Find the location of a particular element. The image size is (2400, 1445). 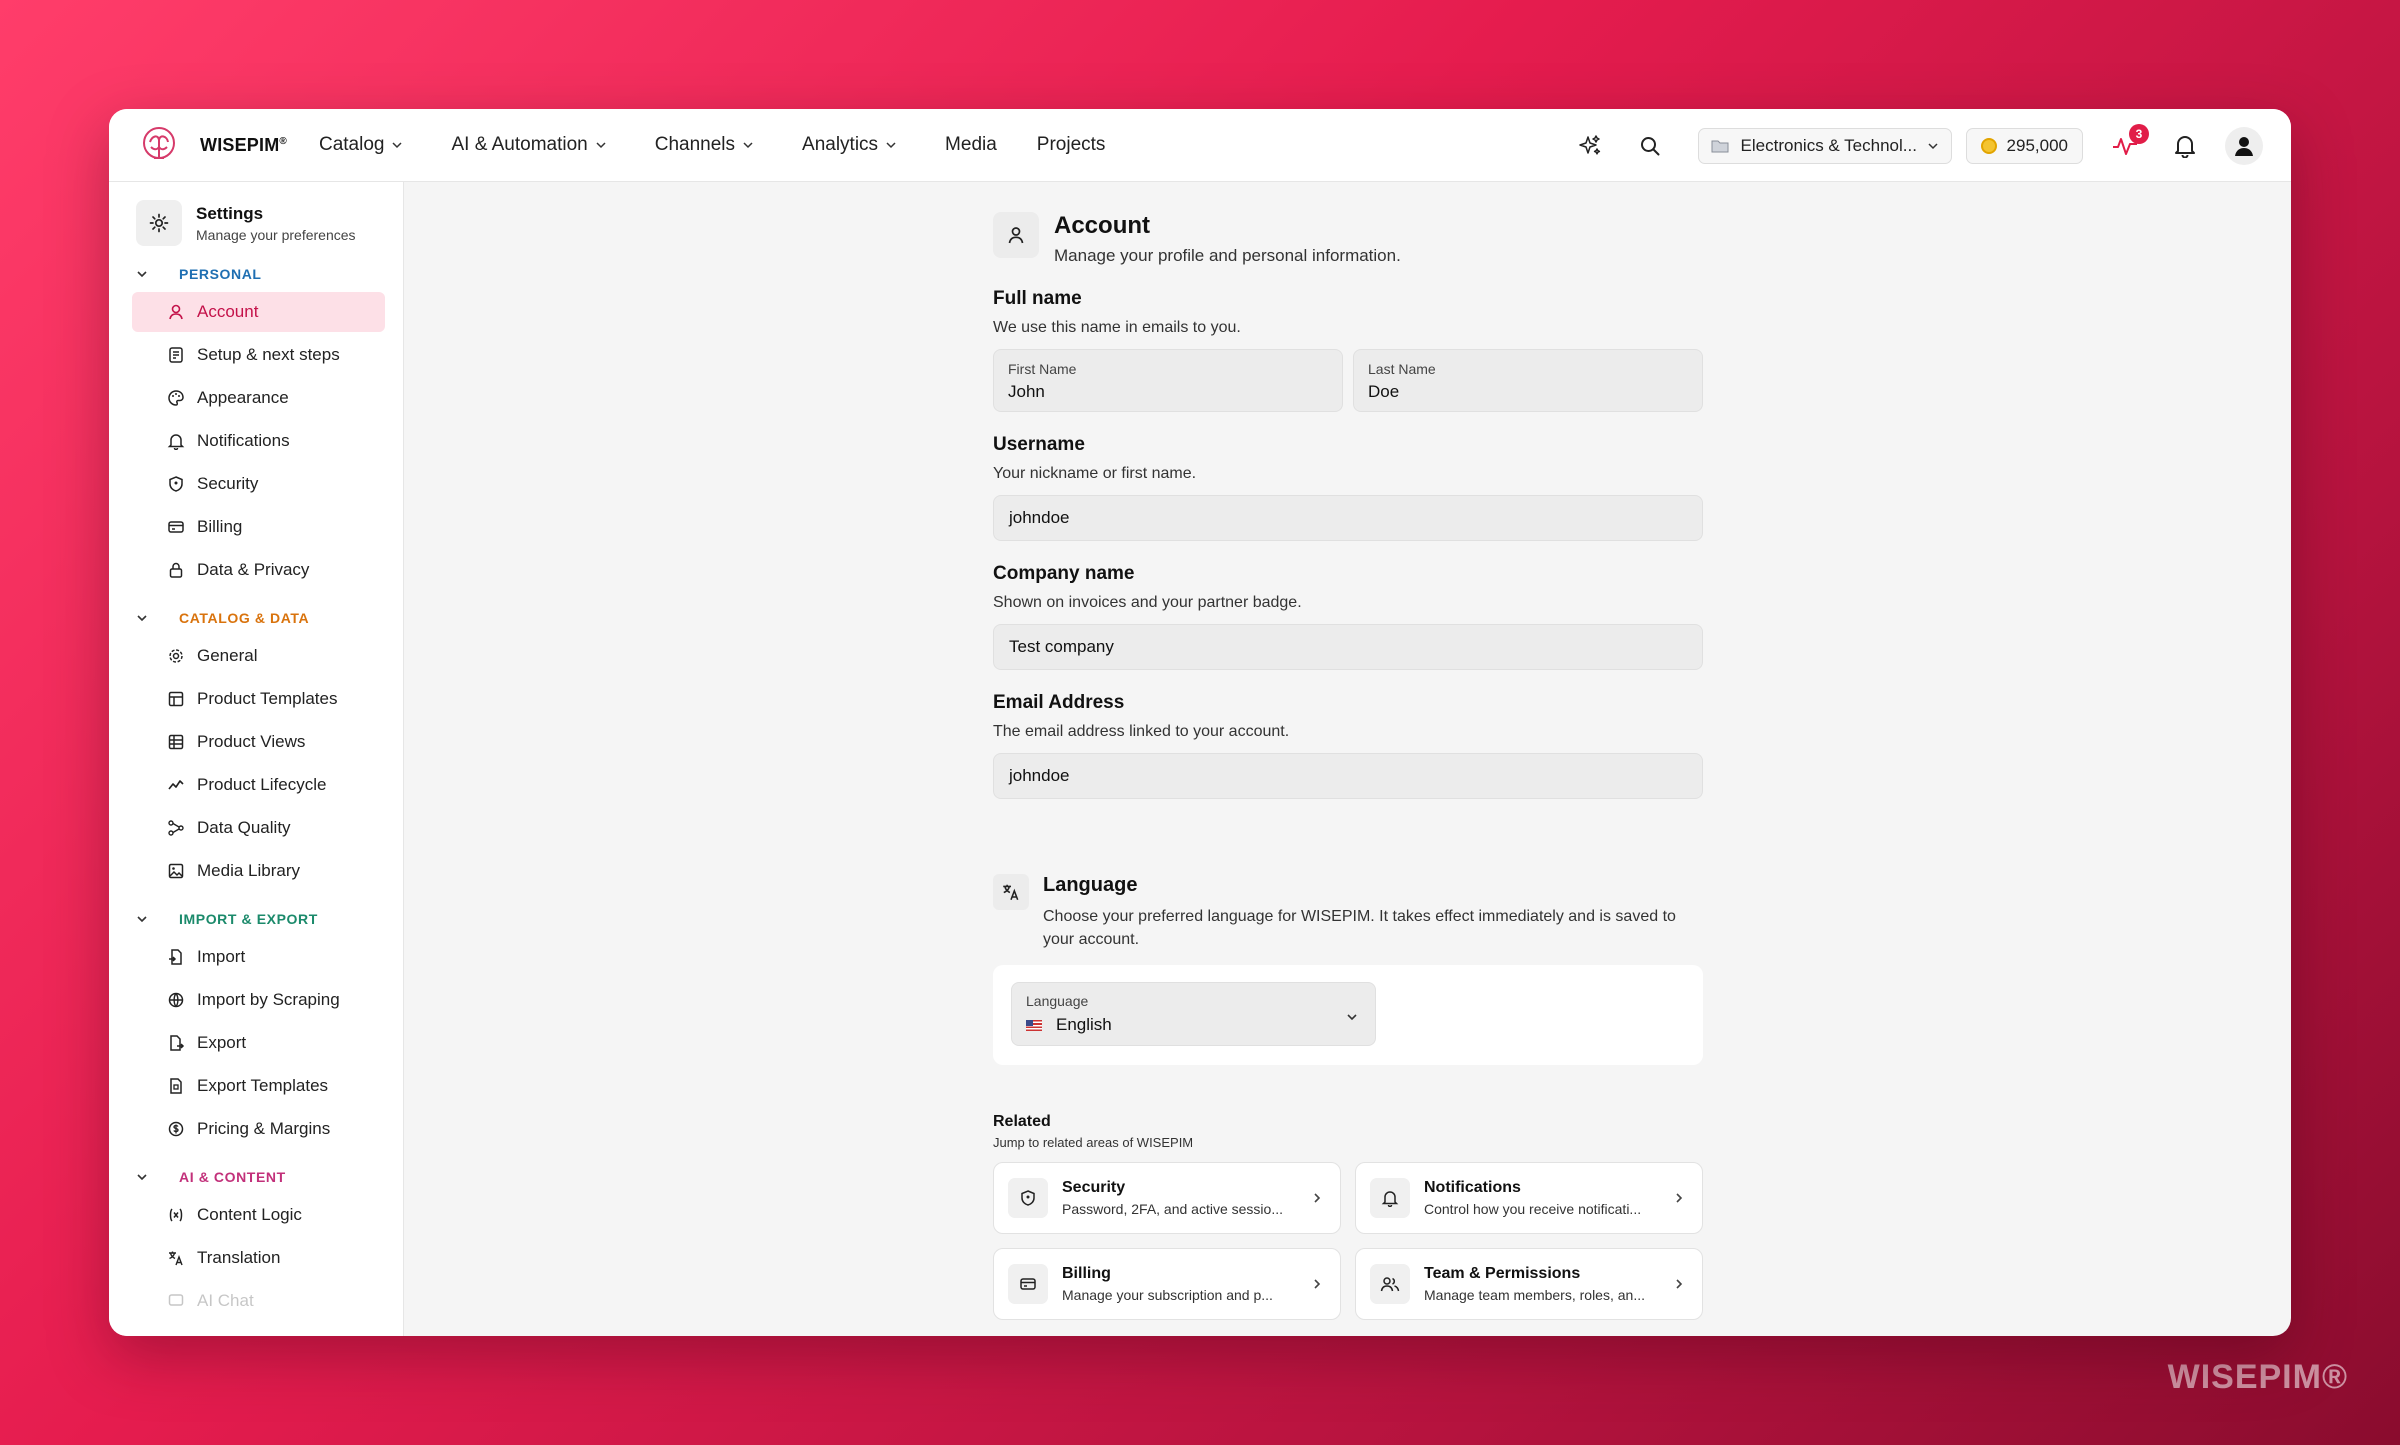

user-avatar-button is located at coordinates (2244, 145).